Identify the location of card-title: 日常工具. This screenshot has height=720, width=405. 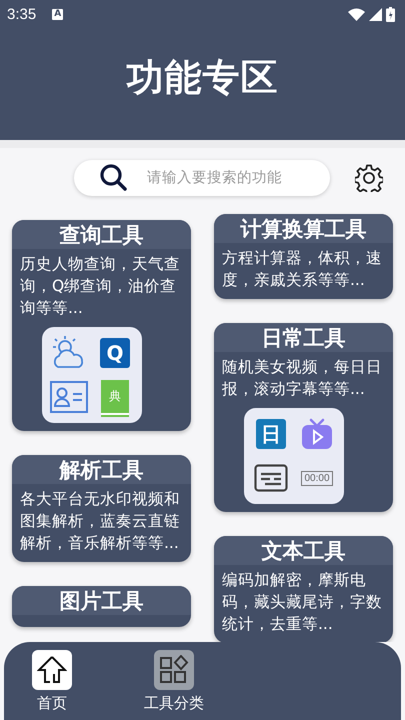
(304, 338).